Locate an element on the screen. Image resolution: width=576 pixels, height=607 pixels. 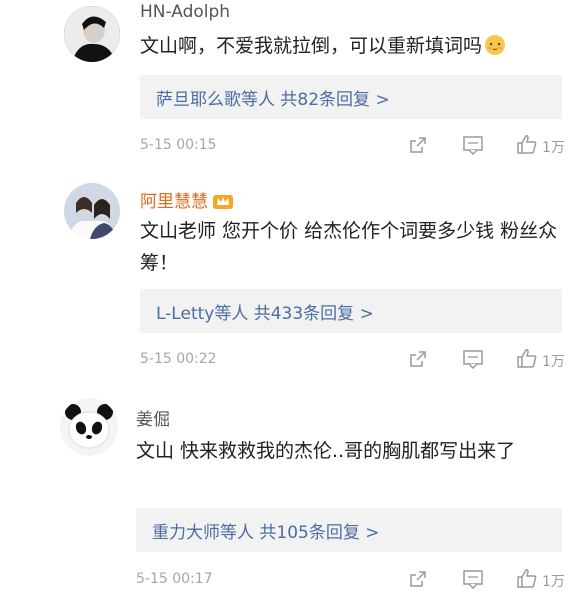
reply-summary-box: 重力大师等人 共105条回复 > is located at coordinates (349, 530).